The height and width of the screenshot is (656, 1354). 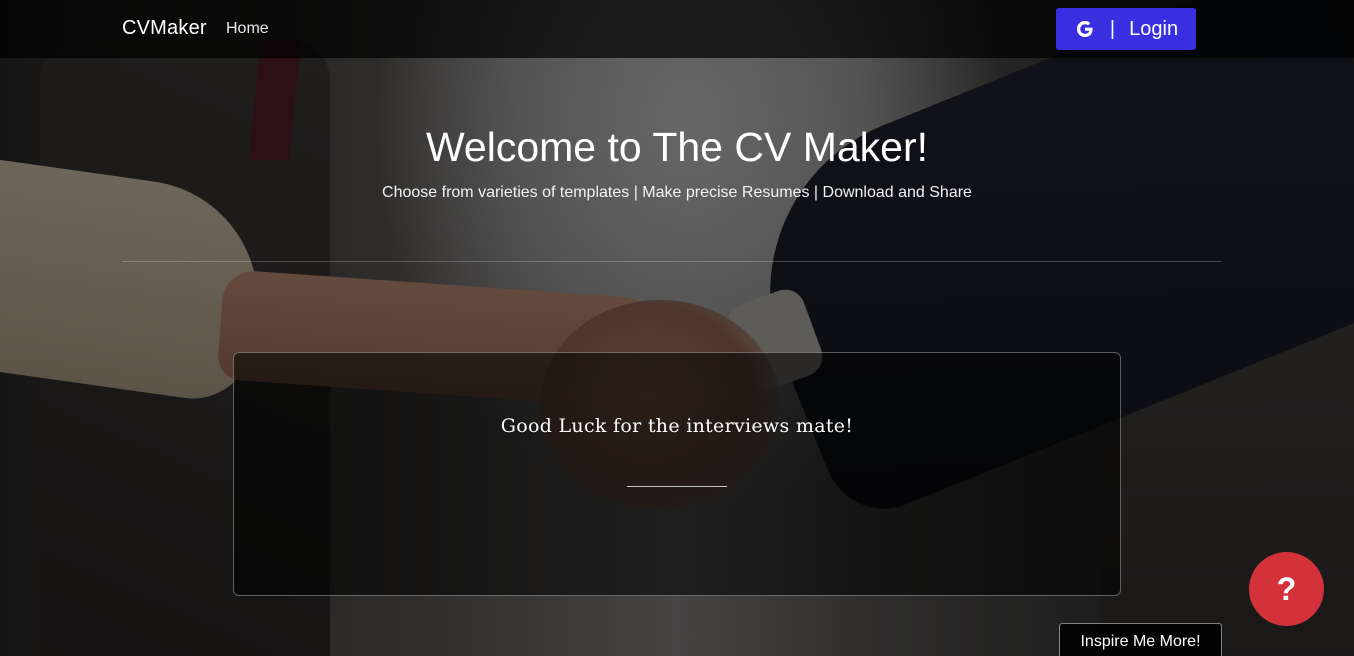 I want to click on top-navbar: CVMaker Home | Login, so click(x=677, y=29).